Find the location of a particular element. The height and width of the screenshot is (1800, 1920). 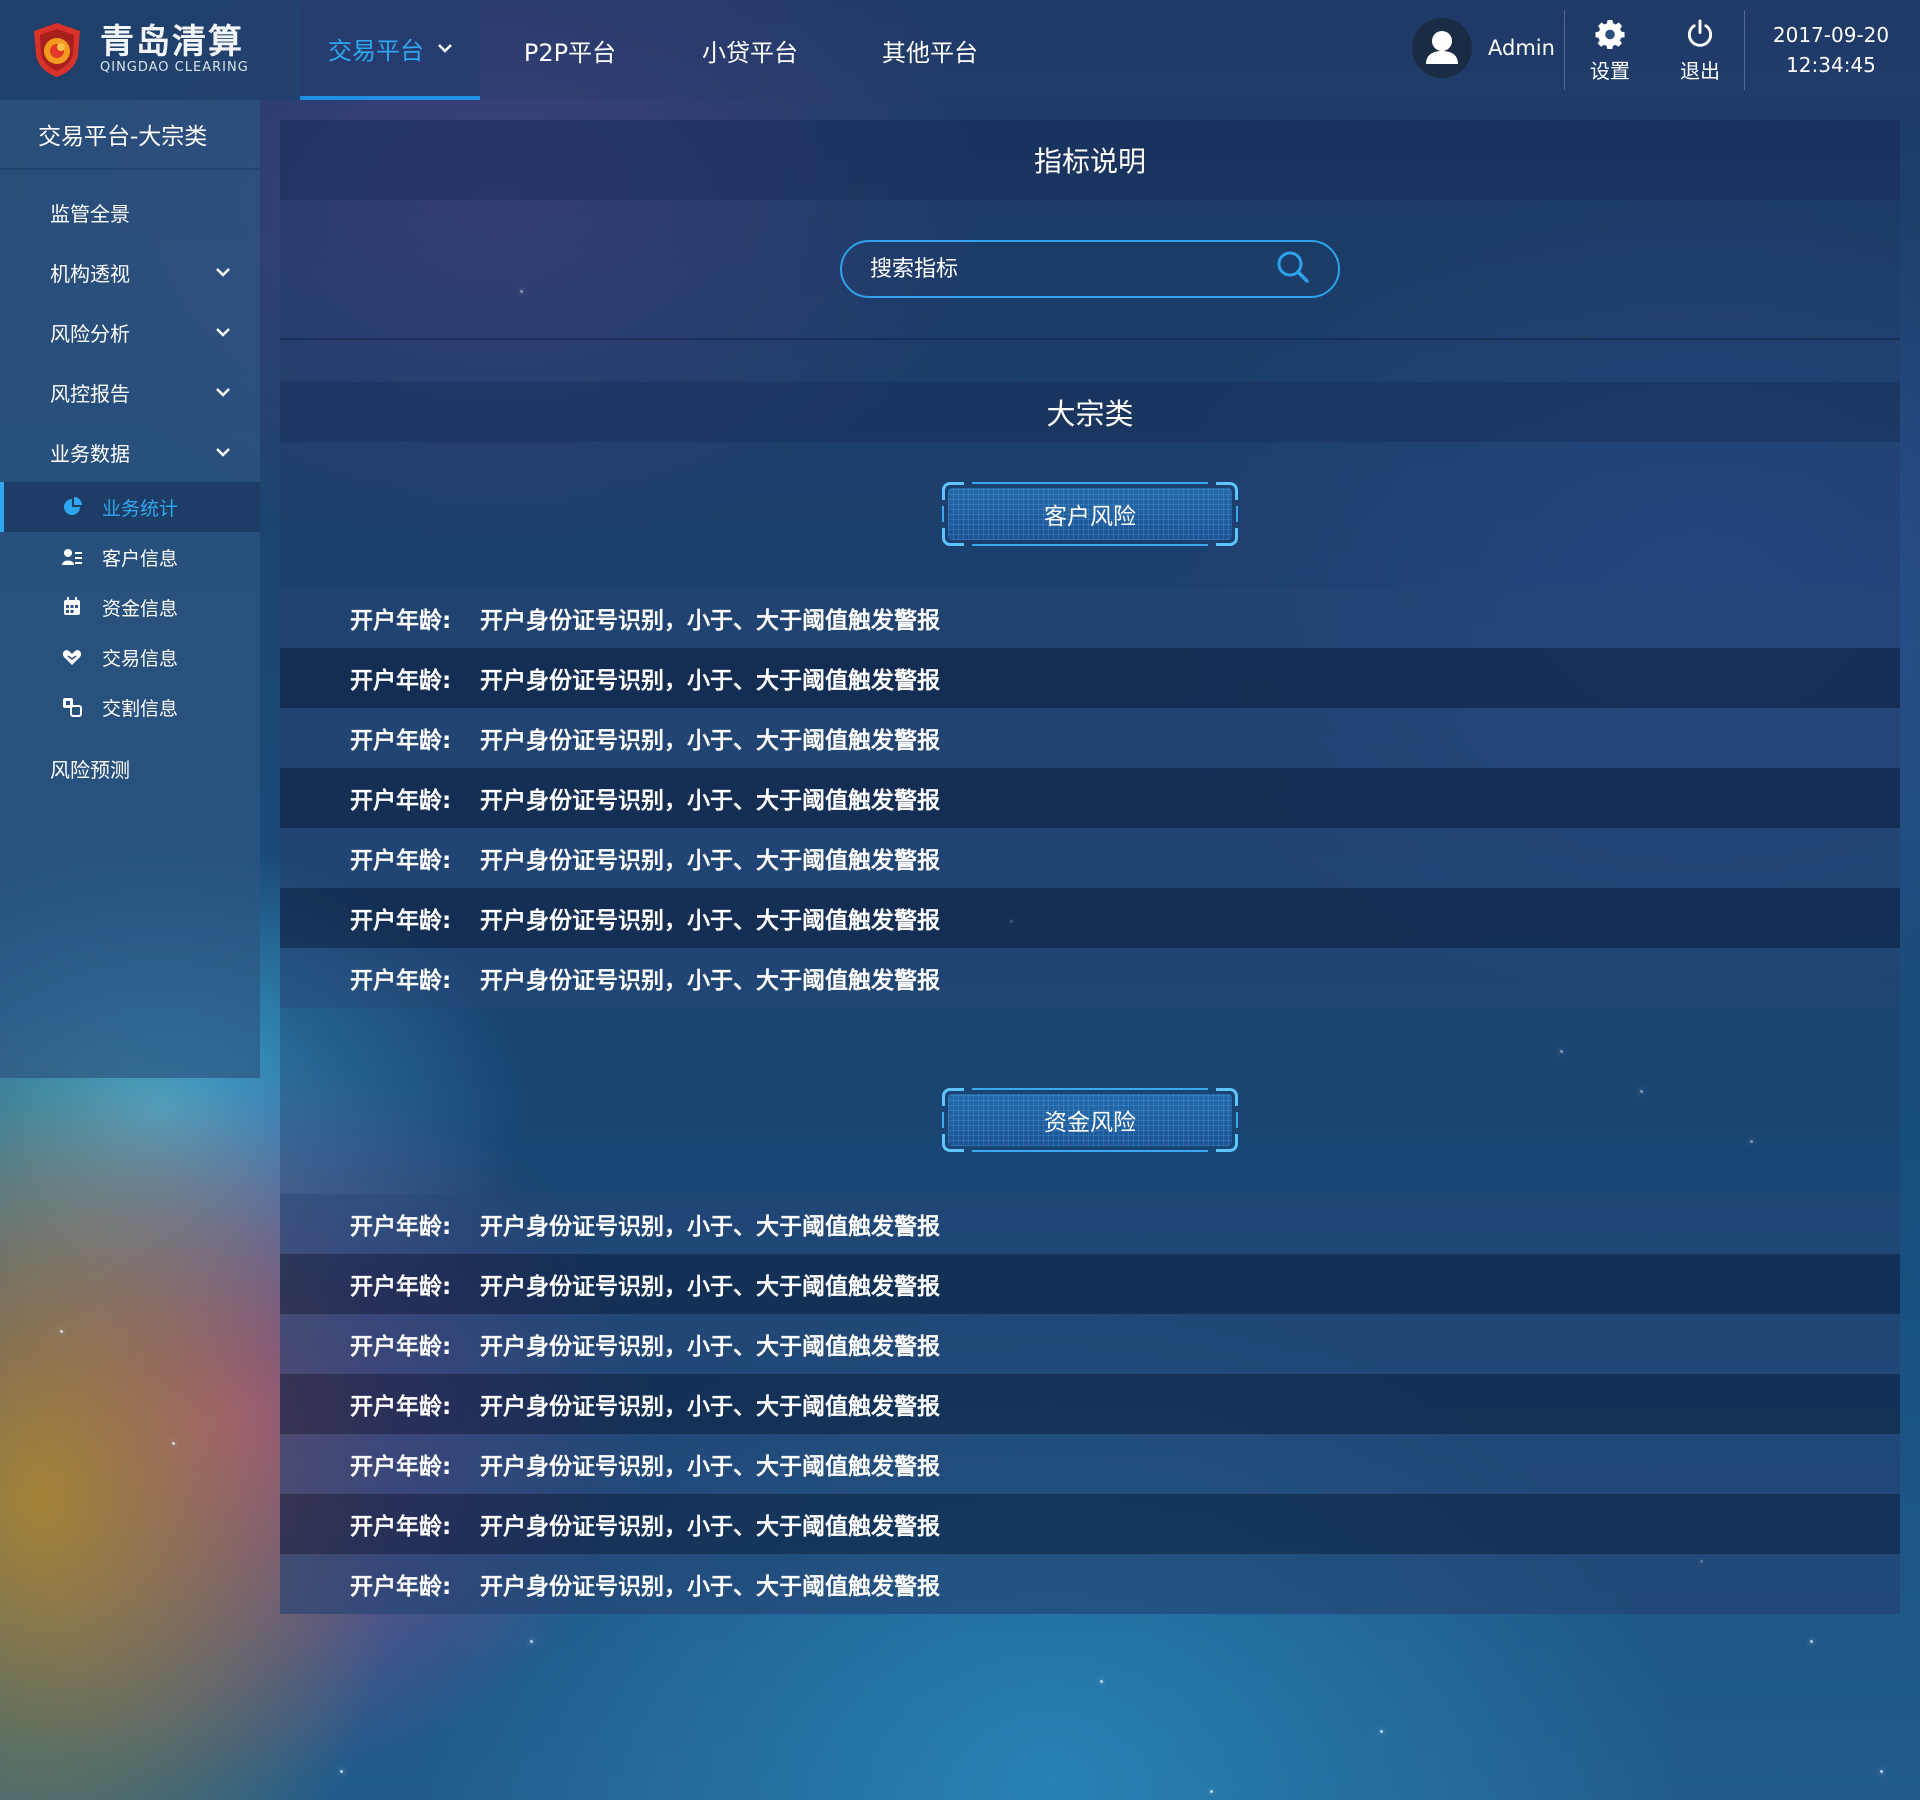

section-customer-risk-button: 客户风险 is located at coordinates (1090, 514).